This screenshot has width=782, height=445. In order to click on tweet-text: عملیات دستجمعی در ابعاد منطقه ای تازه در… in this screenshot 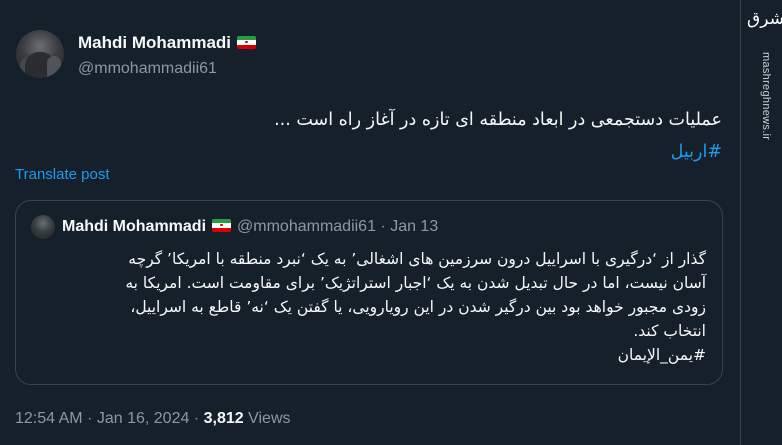, I will do `click(372, 136)`.